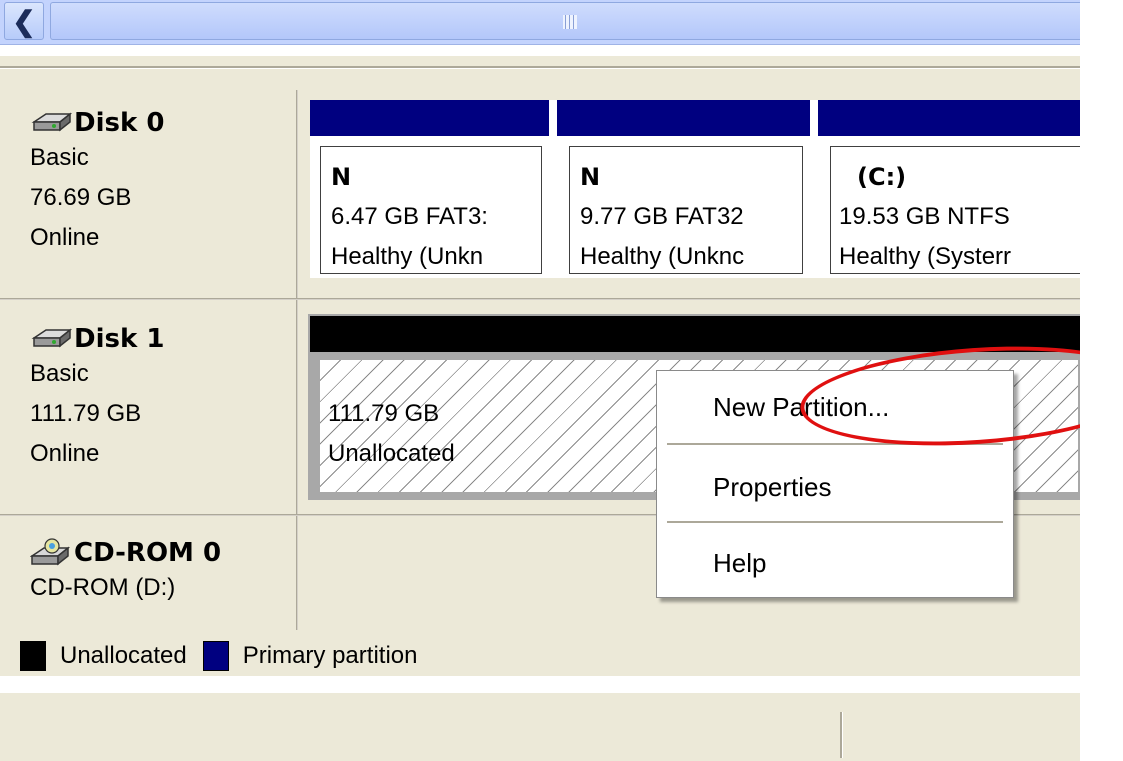  I want to click on status-bar-divider, so click(841, 735).